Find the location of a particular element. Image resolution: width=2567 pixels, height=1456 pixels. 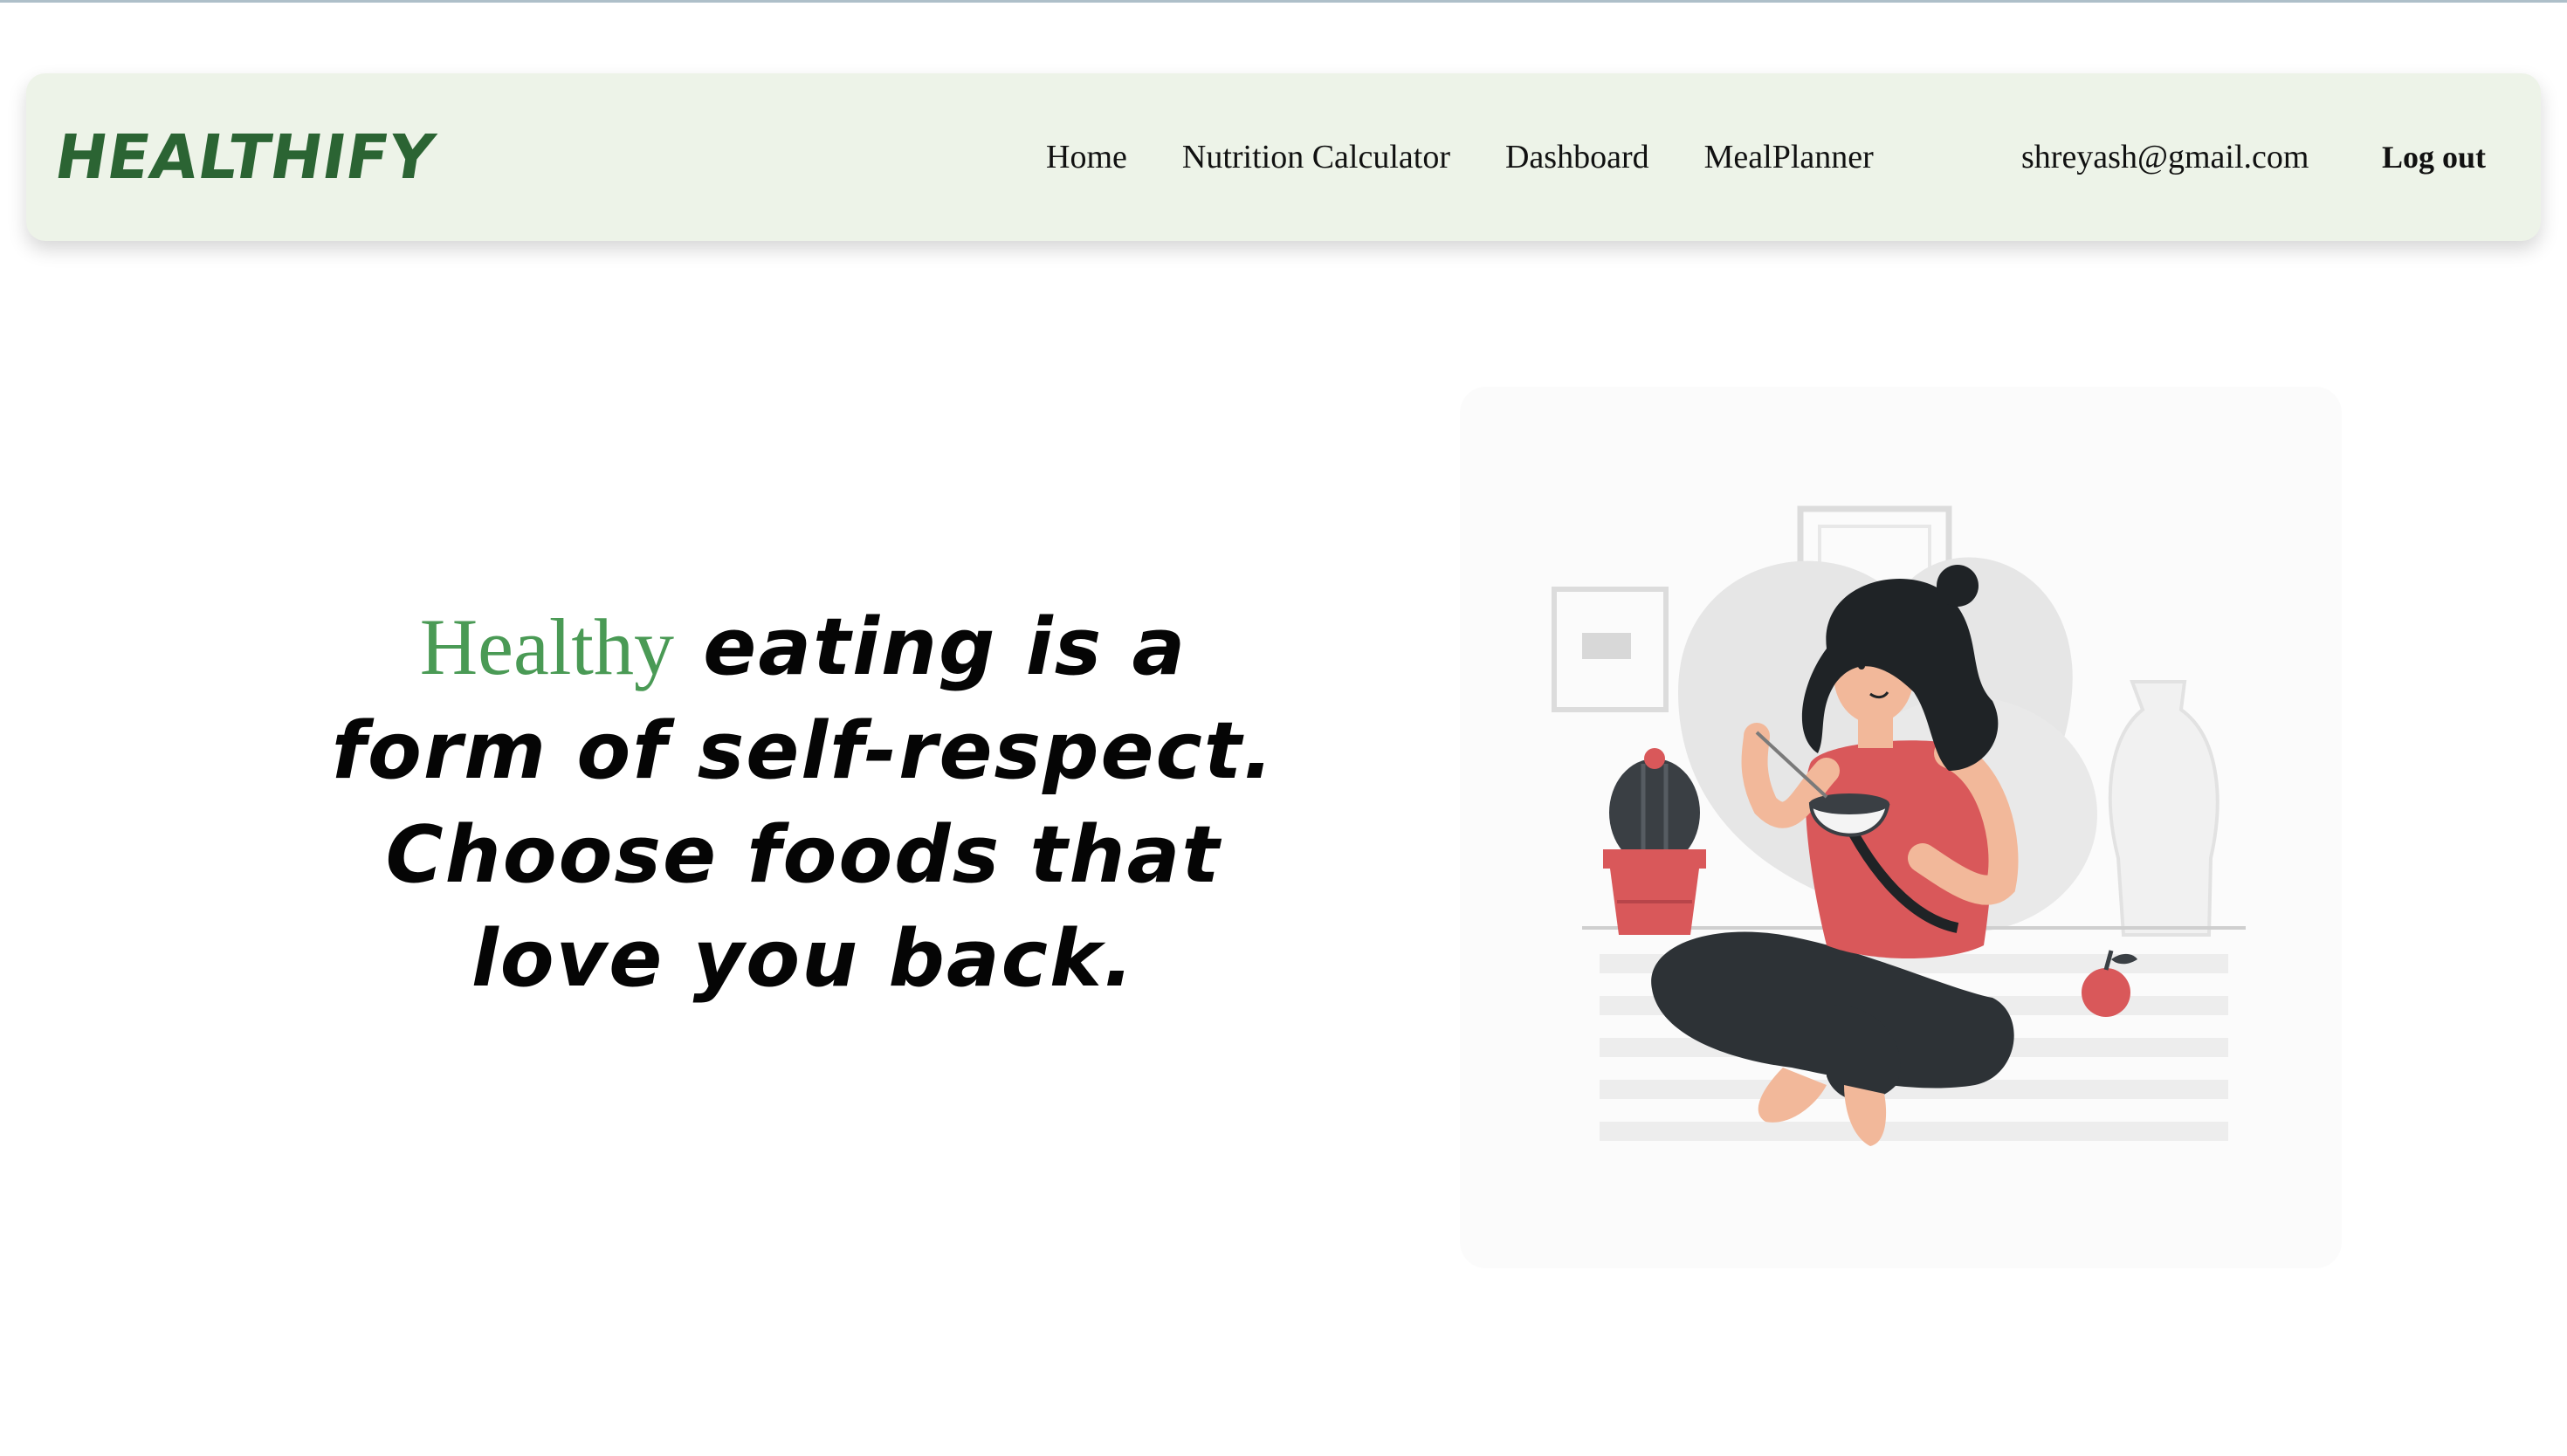

brand-logo: HEALTHIFY is located at coordinates (245, 157).